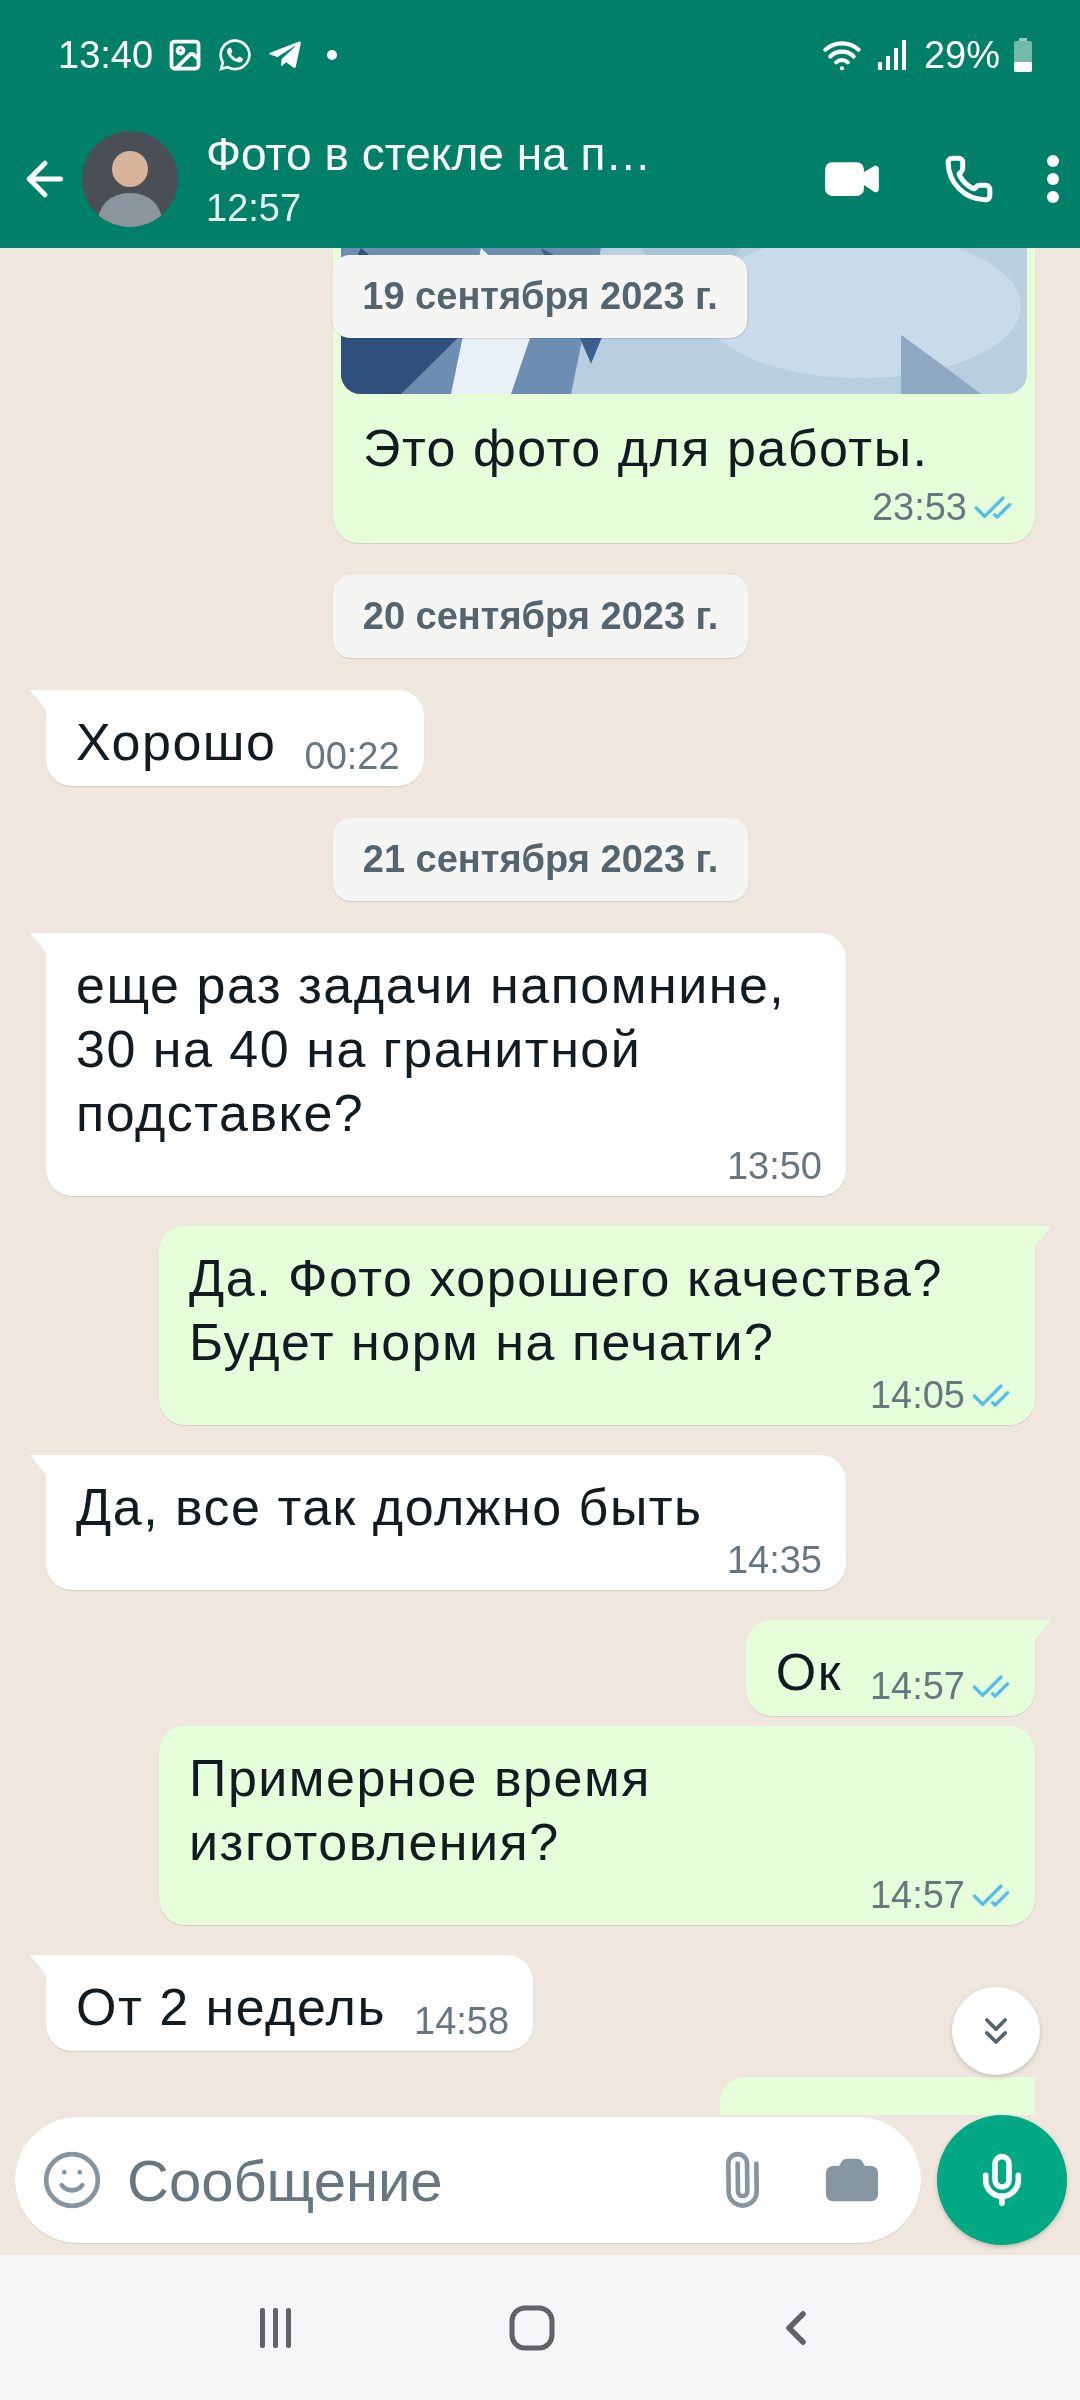 The height and width of the screenshot is (2400, 1080). I want to click on status-time: 13:40, so click(106, 55).